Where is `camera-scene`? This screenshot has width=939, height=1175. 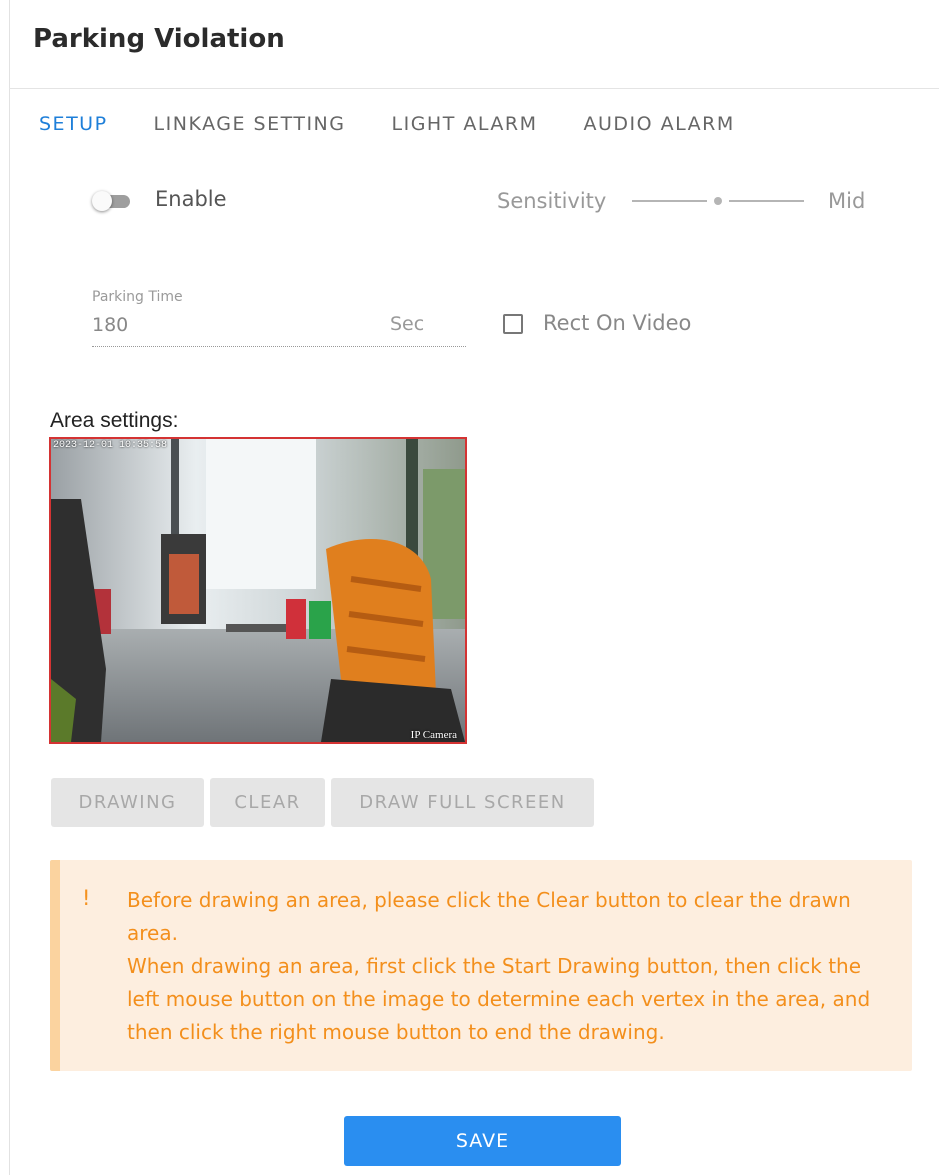
camera-scene is located at coordinates (258, 590).